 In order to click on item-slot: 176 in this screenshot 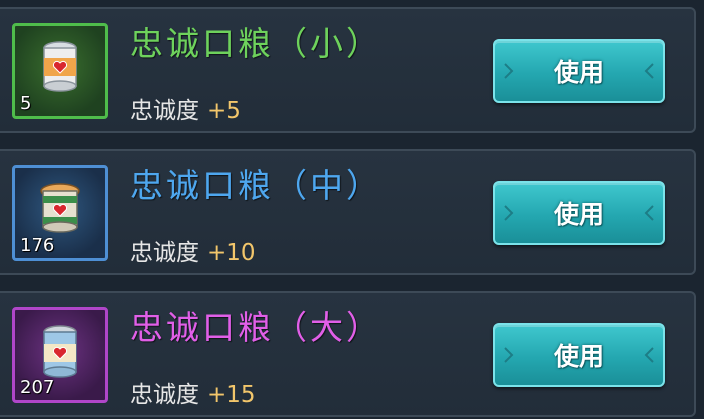, I will do `click(60, 213)`.